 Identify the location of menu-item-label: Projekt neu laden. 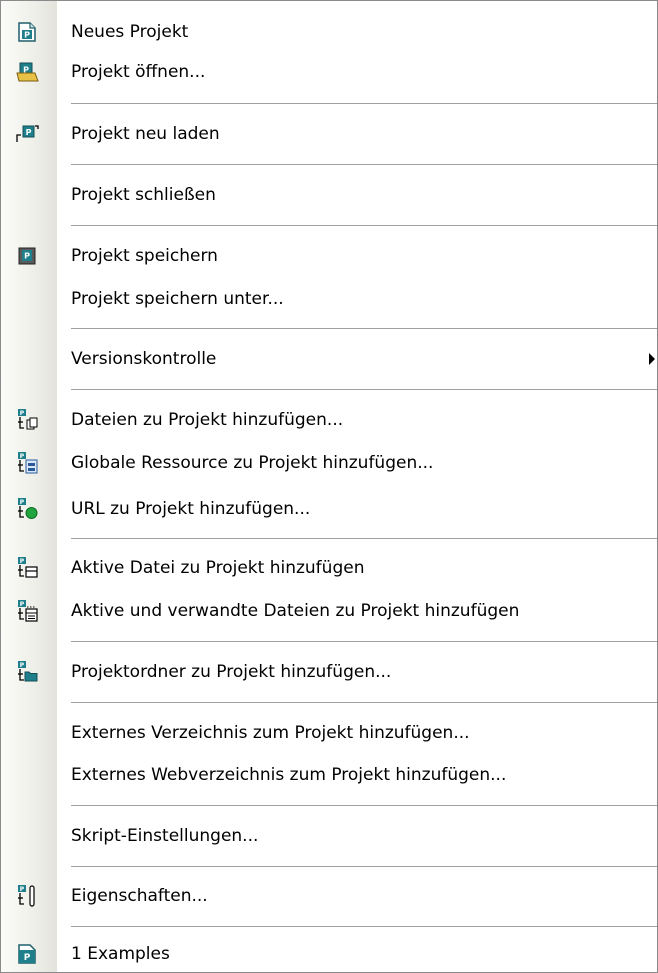
(145, 134).